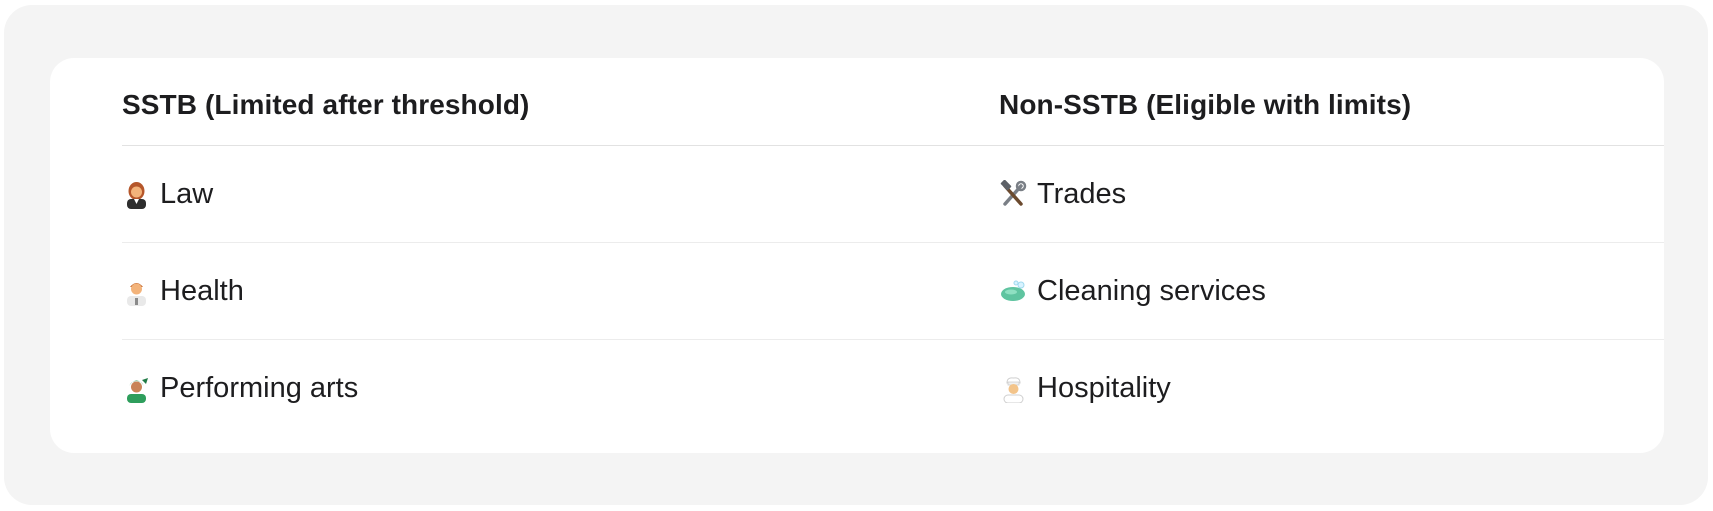 This screenshot has height=511, width=1713. What do you see at coordinates (1331, 388) in the screenshot?
I see `table-cell-non-sstb: Hospitality` at bounding box center [1331, 388].